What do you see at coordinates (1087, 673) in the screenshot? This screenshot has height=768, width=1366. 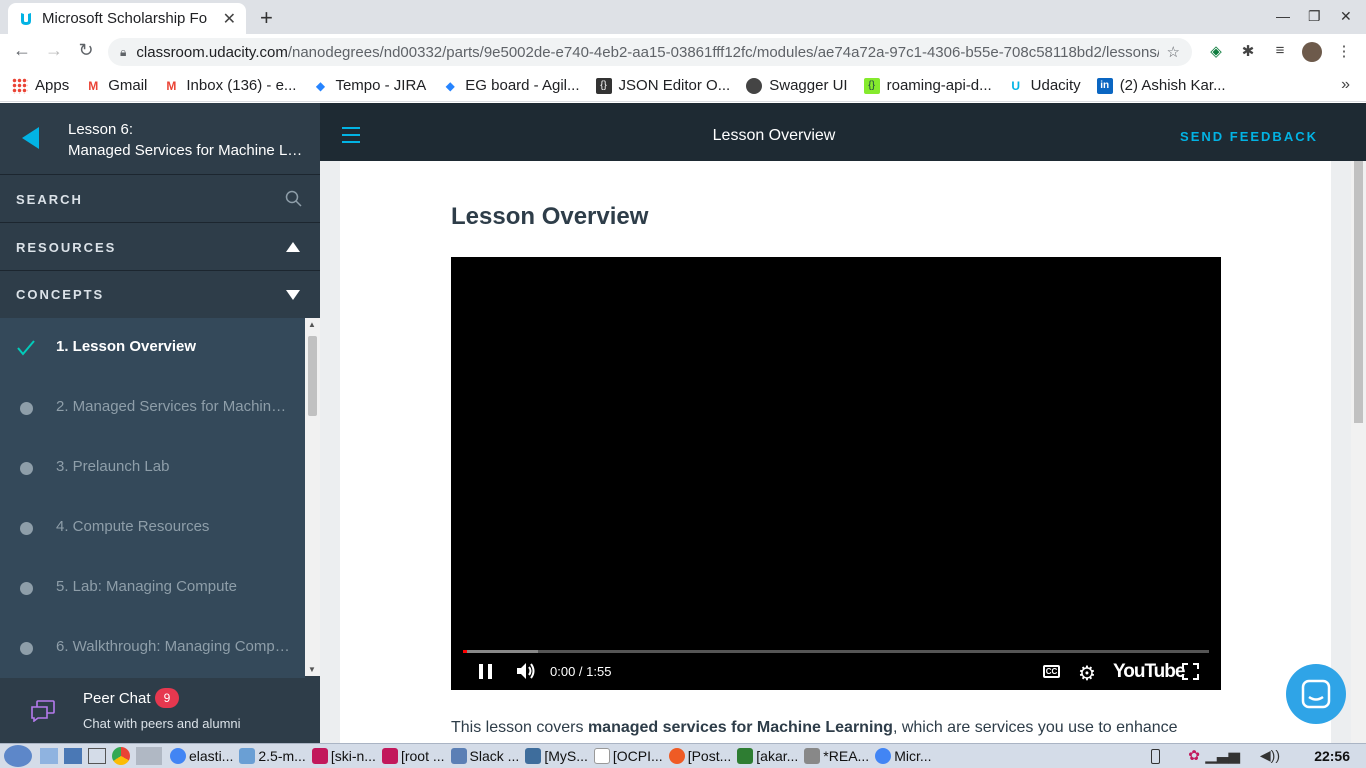 I see `settings-gear-icon: ⚙` at bounding box center [1087, 673].